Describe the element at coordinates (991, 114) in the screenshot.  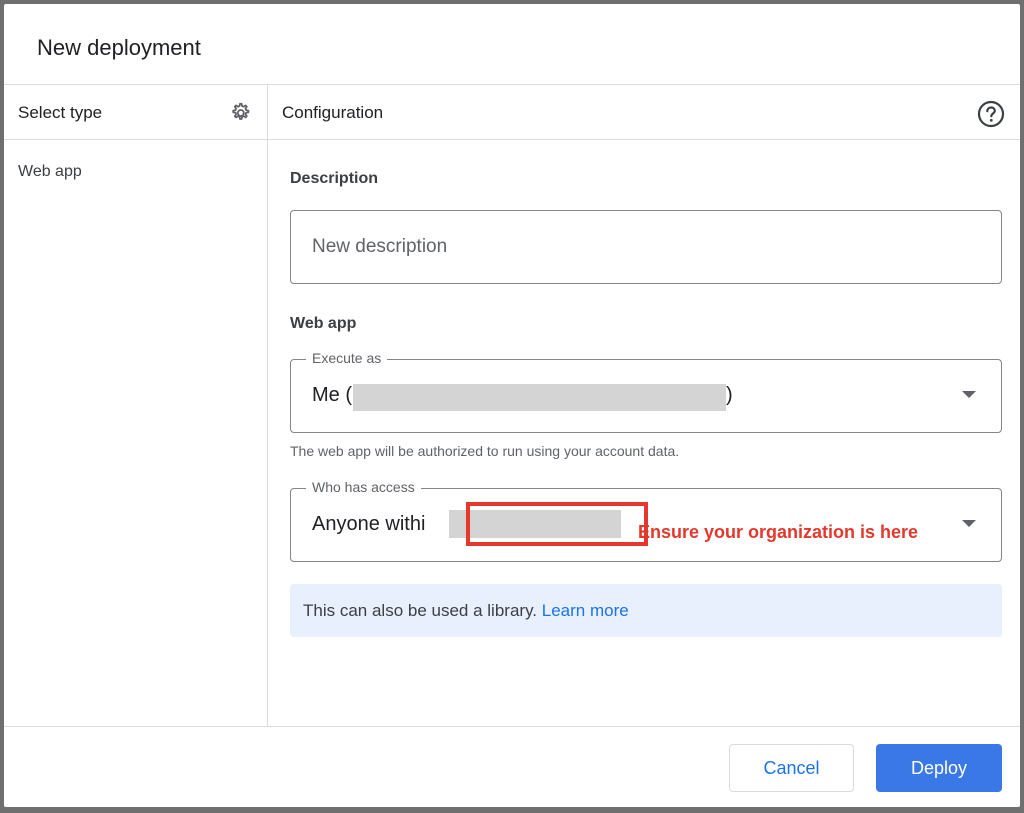
I see `help-circle-icon` at that location.